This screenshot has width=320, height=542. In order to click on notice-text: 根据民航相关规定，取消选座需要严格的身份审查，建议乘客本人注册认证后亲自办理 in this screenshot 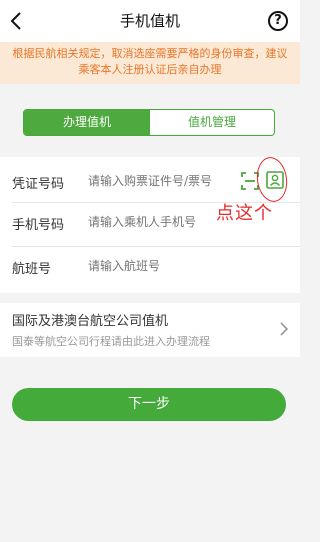, I will do `click(150, 61)`.